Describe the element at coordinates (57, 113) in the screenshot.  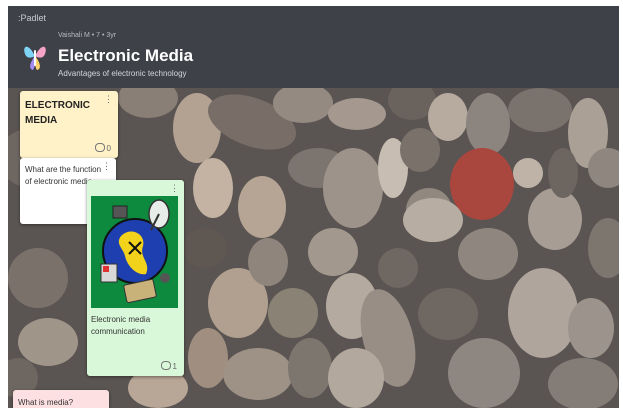
I see `post-title: ELECTRONIC MEDIA` at that location.